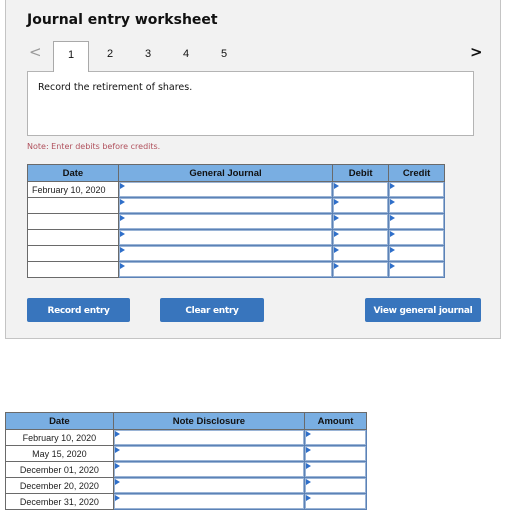 The image size is (515, 526). I want to click on disclosure-row: February 10, 2020, so click(186, 437).